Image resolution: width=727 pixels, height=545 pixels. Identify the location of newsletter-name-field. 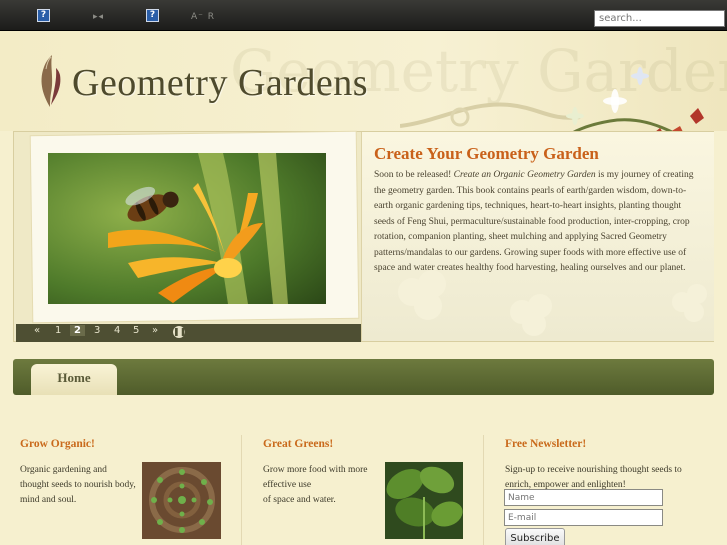
(583, 497).